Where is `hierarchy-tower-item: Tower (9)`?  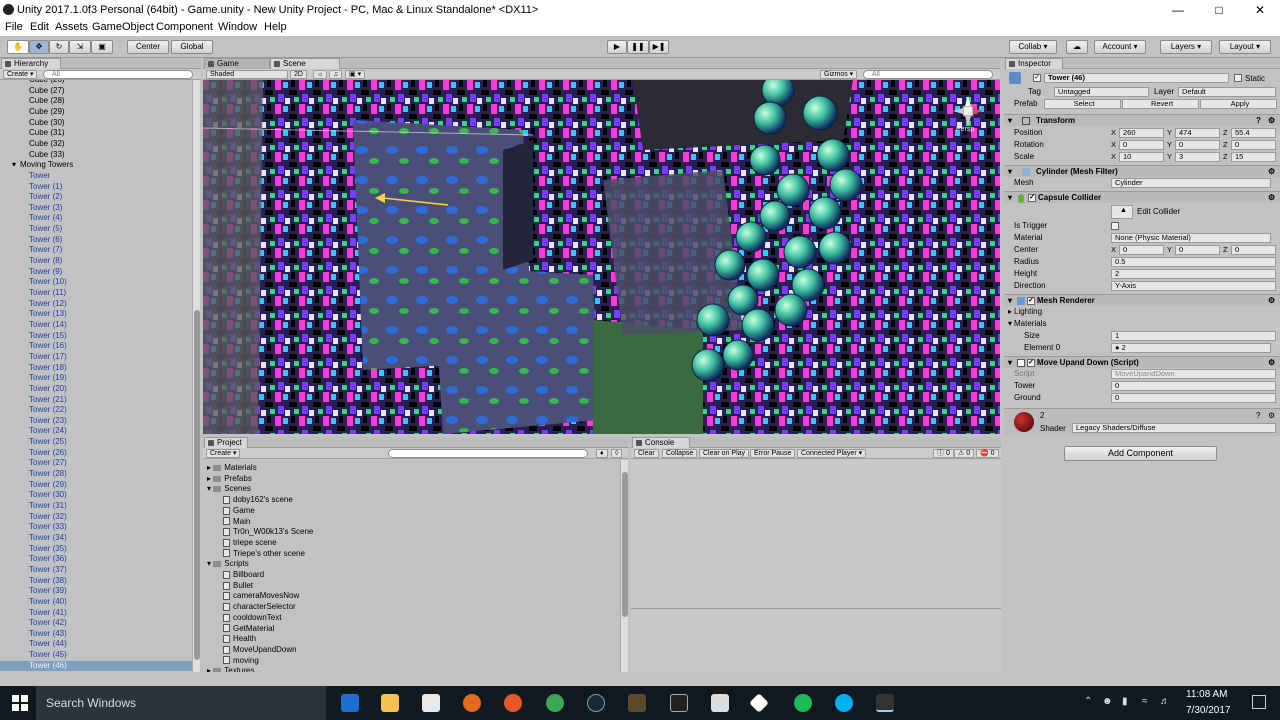 hierarchy-tower-item: Tower (9) is located at coordinates (96, 272).